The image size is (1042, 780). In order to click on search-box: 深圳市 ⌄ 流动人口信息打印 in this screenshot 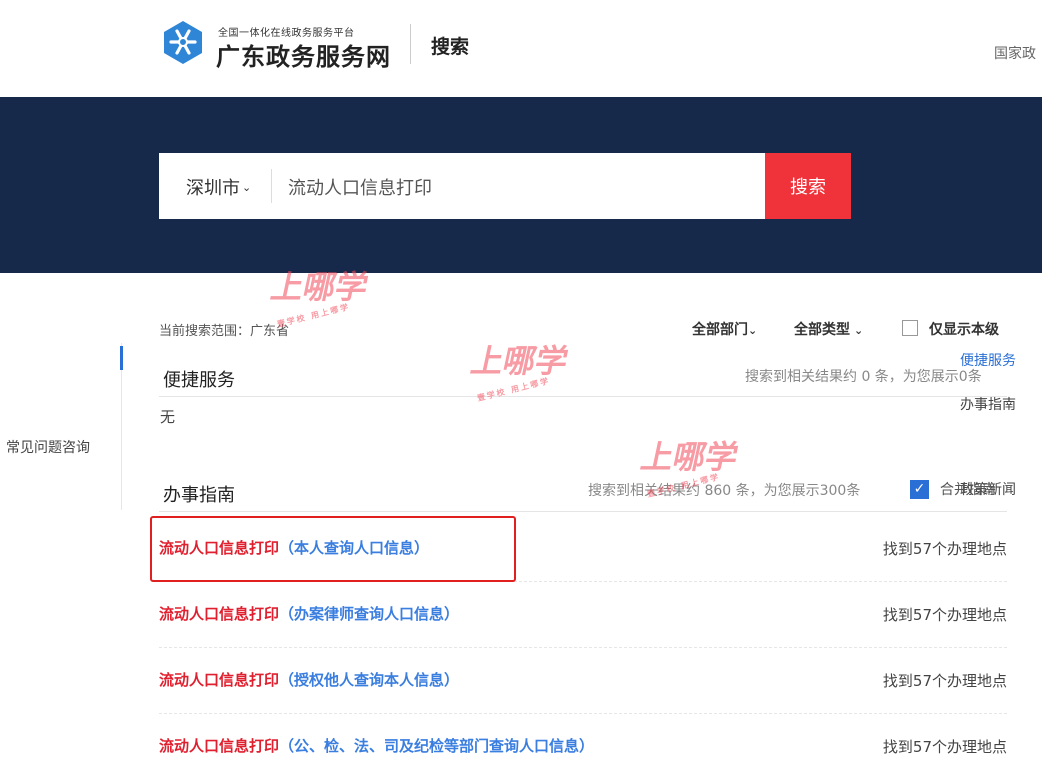, I will do `click(462, 186)`.